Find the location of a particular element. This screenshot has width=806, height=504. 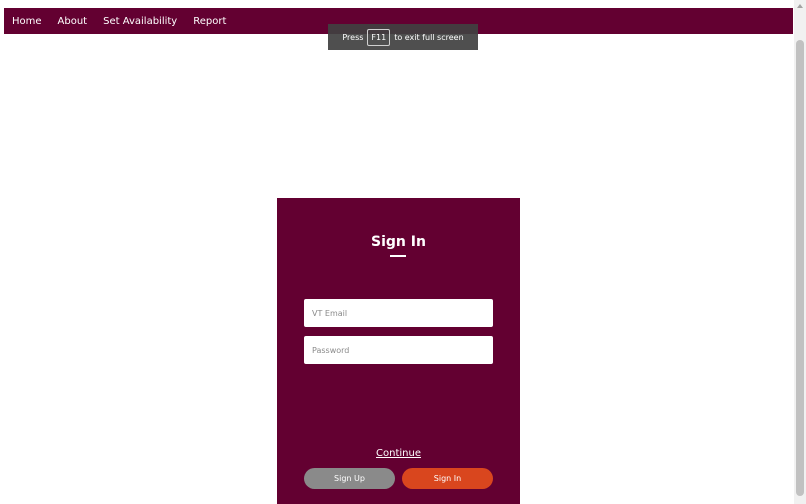

password-field is located at coordinates (398, 350).